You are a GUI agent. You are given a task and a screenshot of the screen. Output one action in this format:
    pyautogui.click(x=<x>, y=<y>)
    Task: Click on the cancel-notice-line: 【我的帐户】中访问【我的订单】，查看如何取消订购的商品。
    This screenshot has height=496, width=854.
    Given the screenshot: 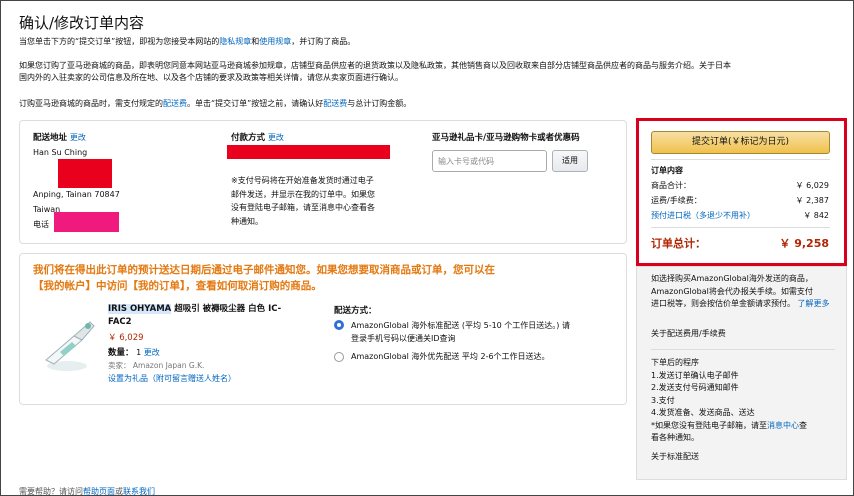 What is the action you would take?
    pyautogui.click(x=177, y=286)
    